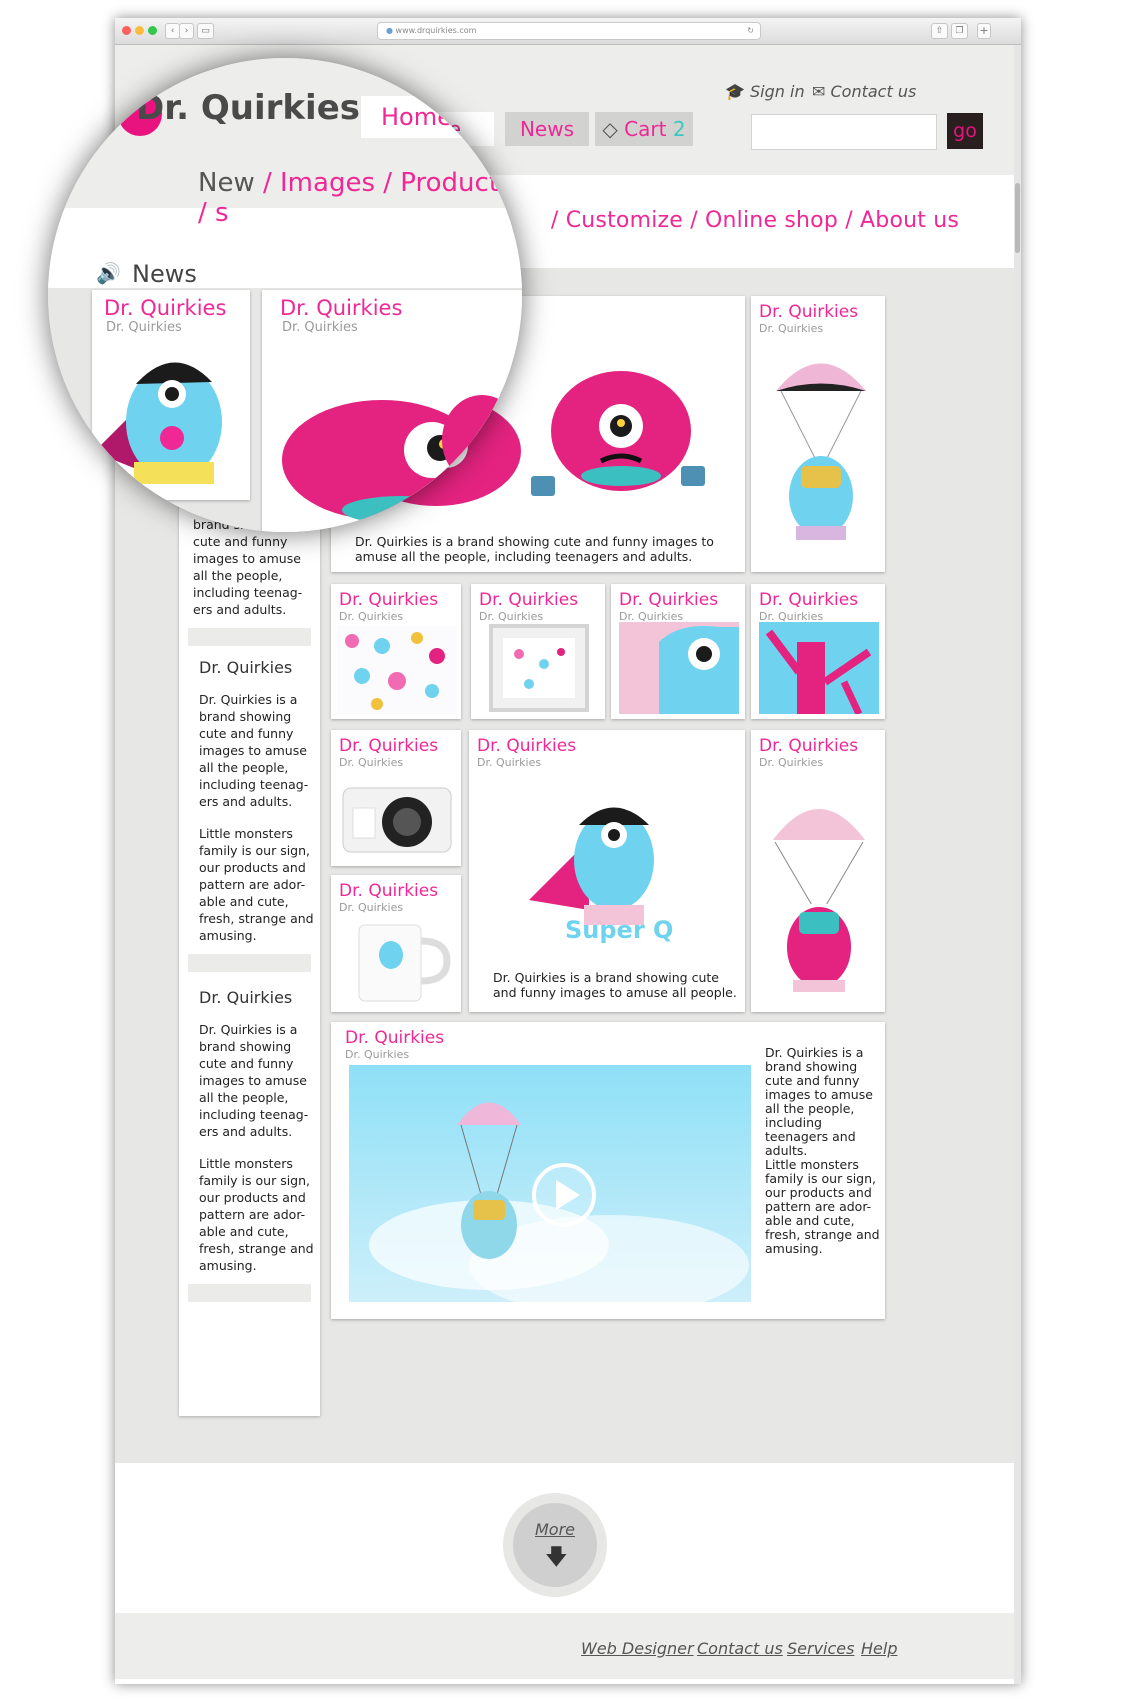  Describe the element at coordinates (909, 220) in the screenshot. I see `subnav-about-us: About us` at that location.